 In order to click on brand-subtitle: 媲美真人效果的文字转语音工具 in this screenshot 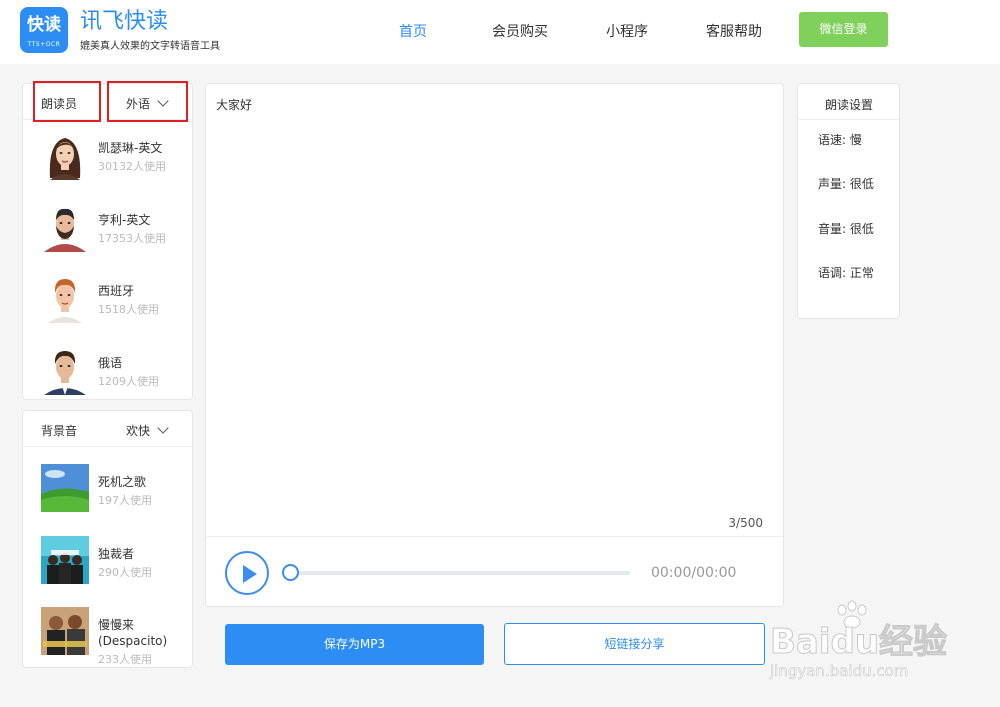, I will do `click(150, 46)`.